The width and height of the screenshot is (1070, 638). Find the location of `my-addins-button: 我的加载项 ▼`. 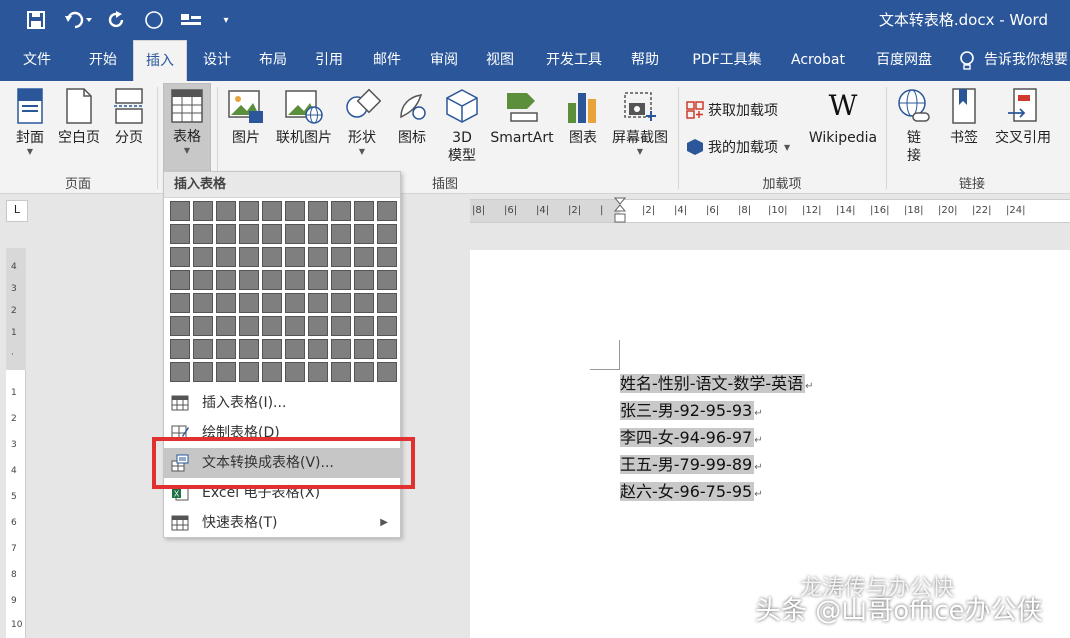

my-addins-button: 我的加载项 ▼ is located at coordinates (738, 147).